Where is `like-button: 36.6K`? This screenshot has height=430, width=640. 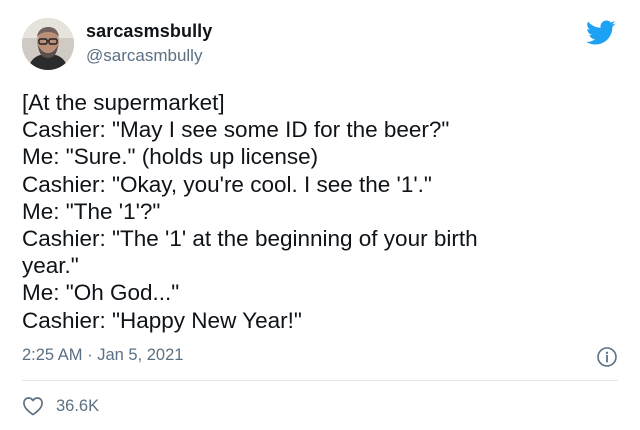
like-button: 36.6K is located at coordinates (60, 406).